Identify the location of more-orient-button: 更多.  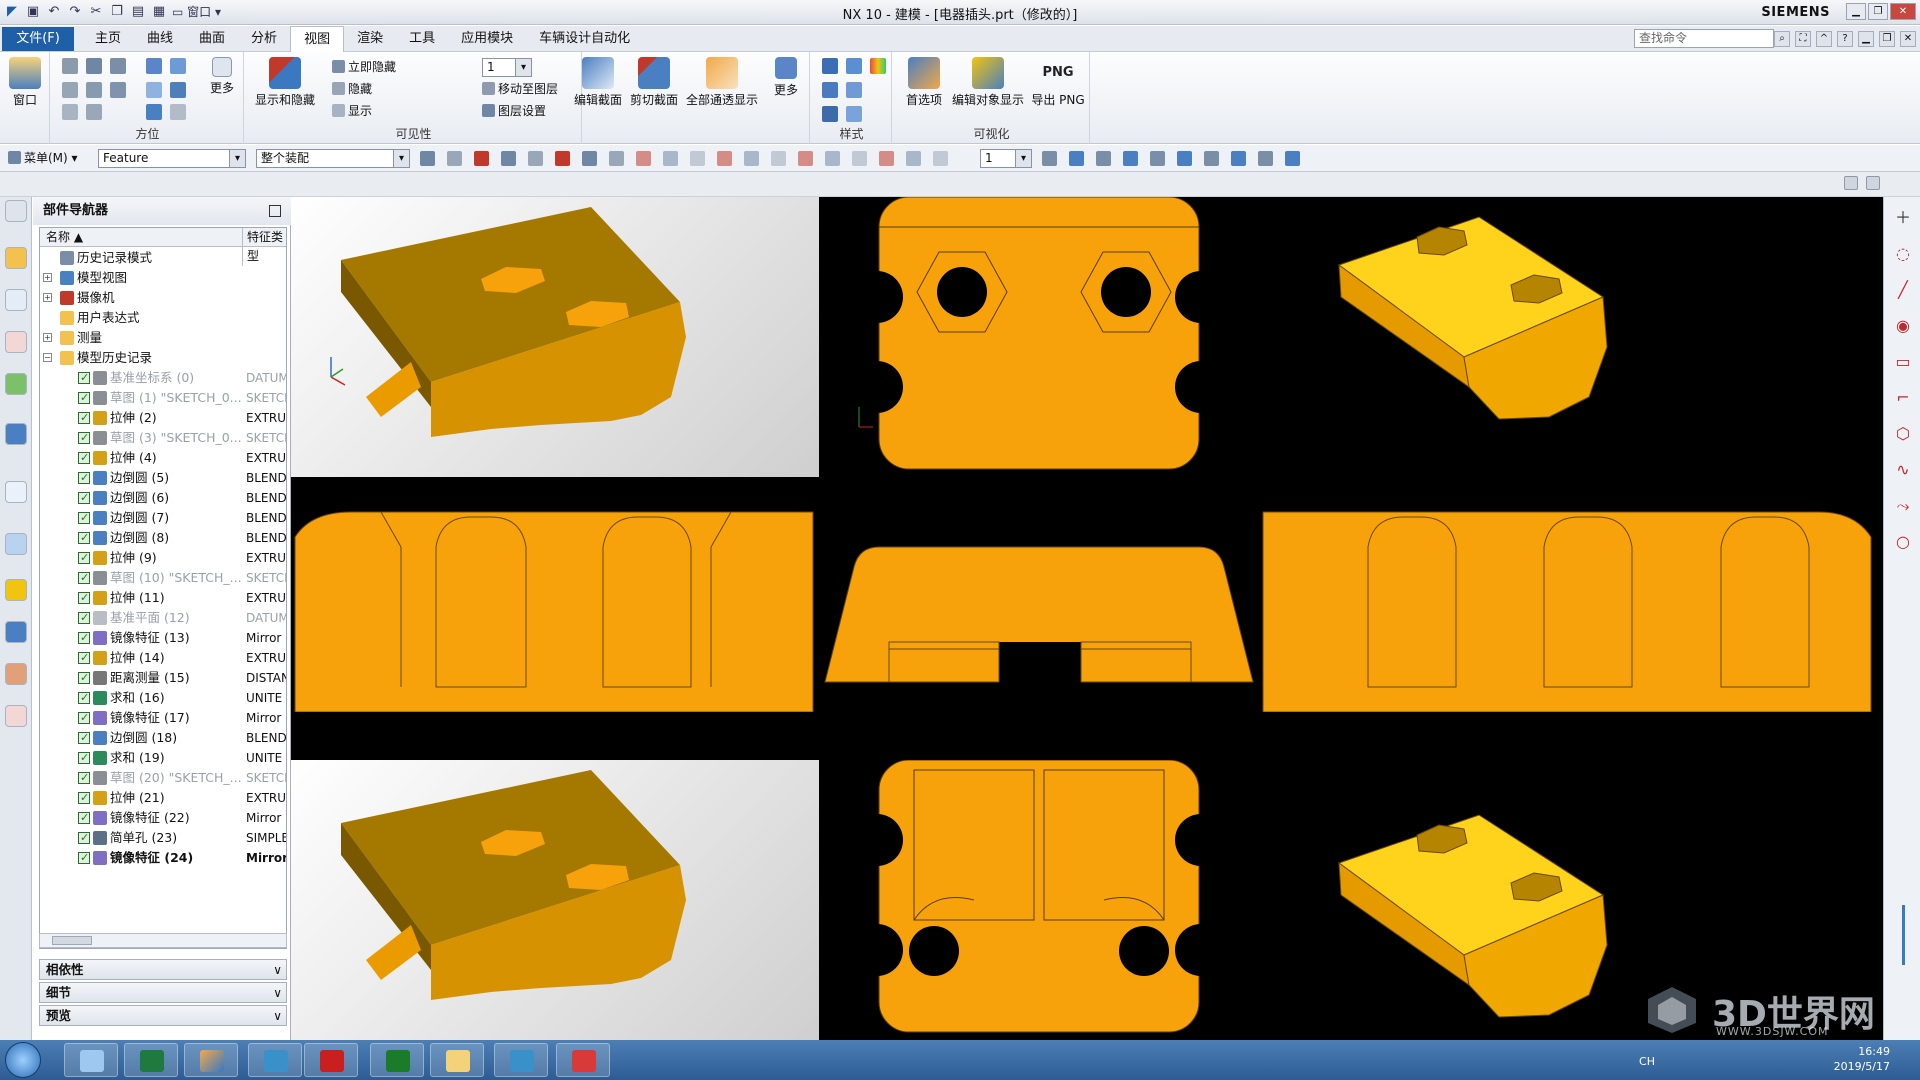
(222, 76).